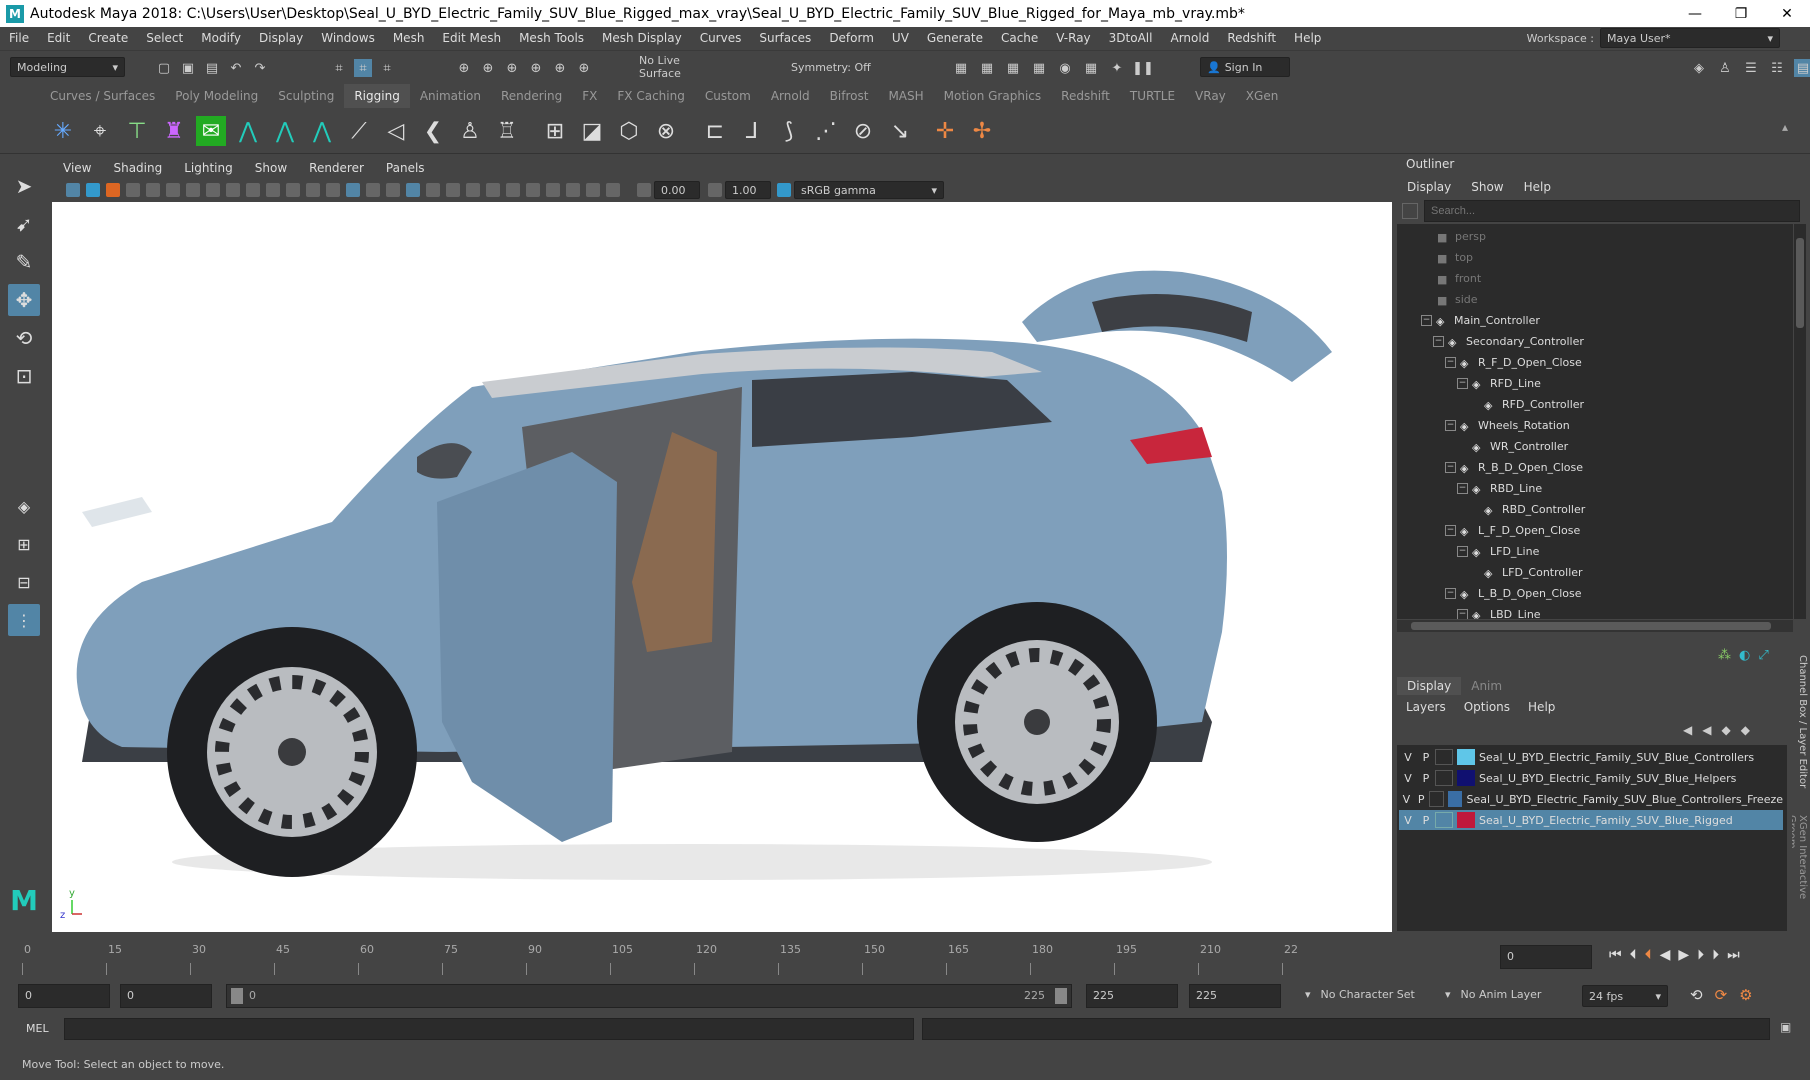 Image resolution: width=1810 pixels, height=1080 pixels. I want to click on sign-in-button: 👤 Sign In, so click(1245, 67).